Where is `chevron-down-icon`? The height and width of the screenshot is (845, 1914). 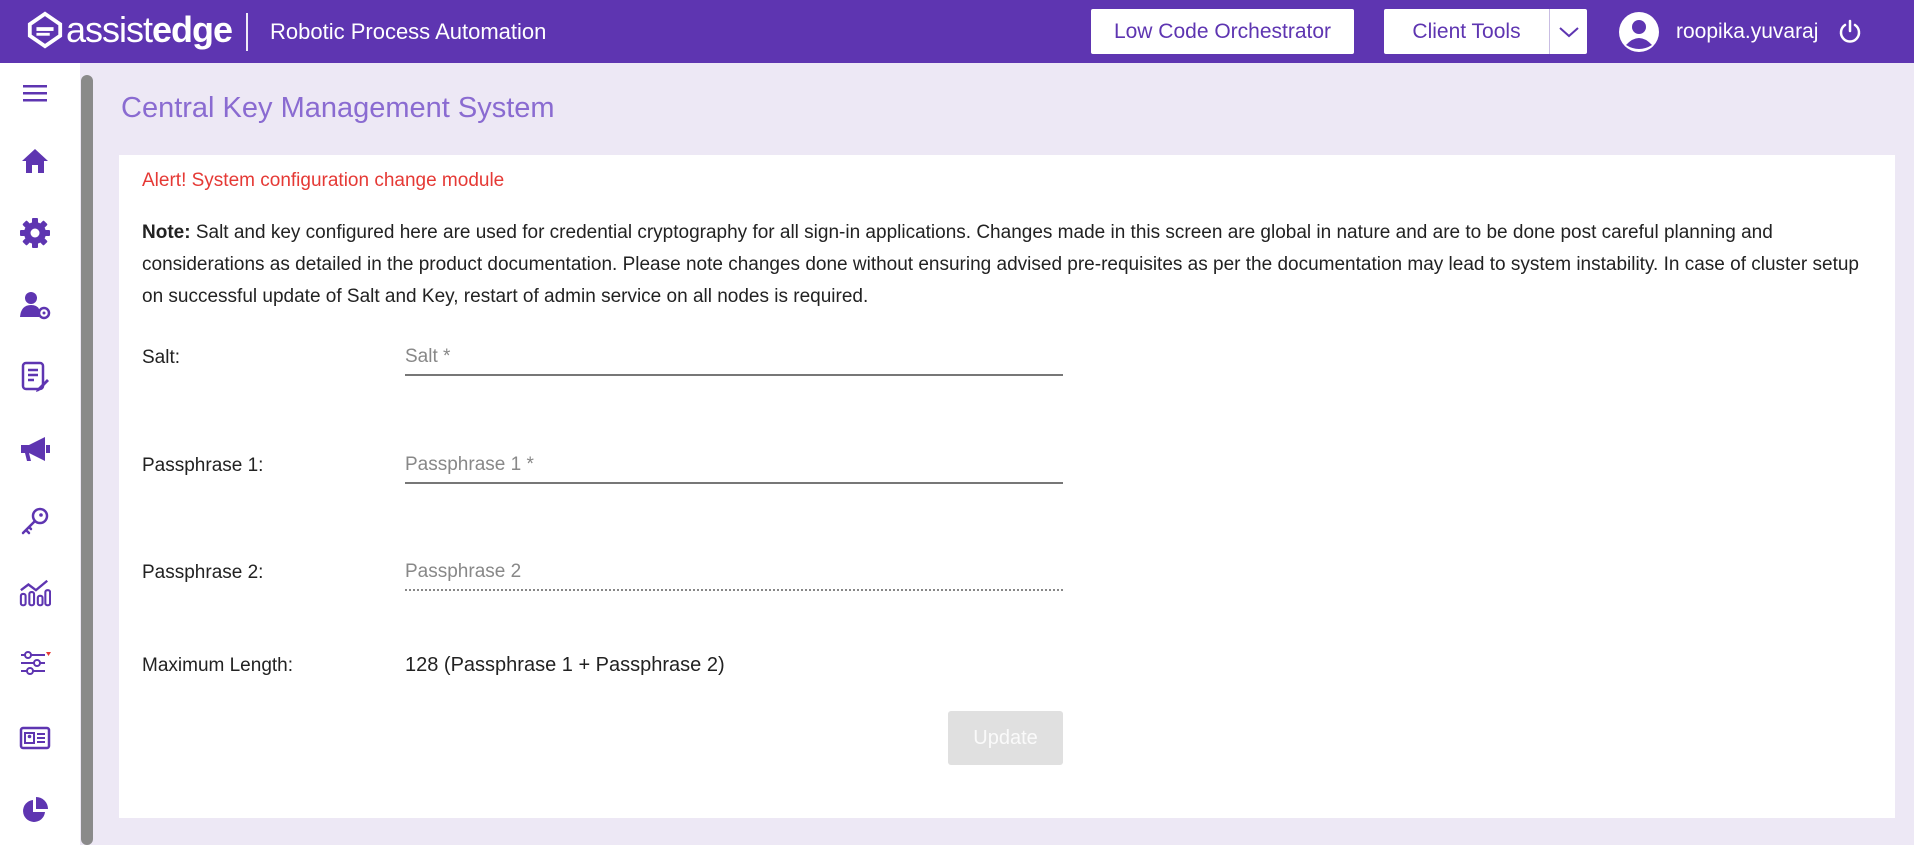 chevron-down-icon is located at coordinates (1568, 31).